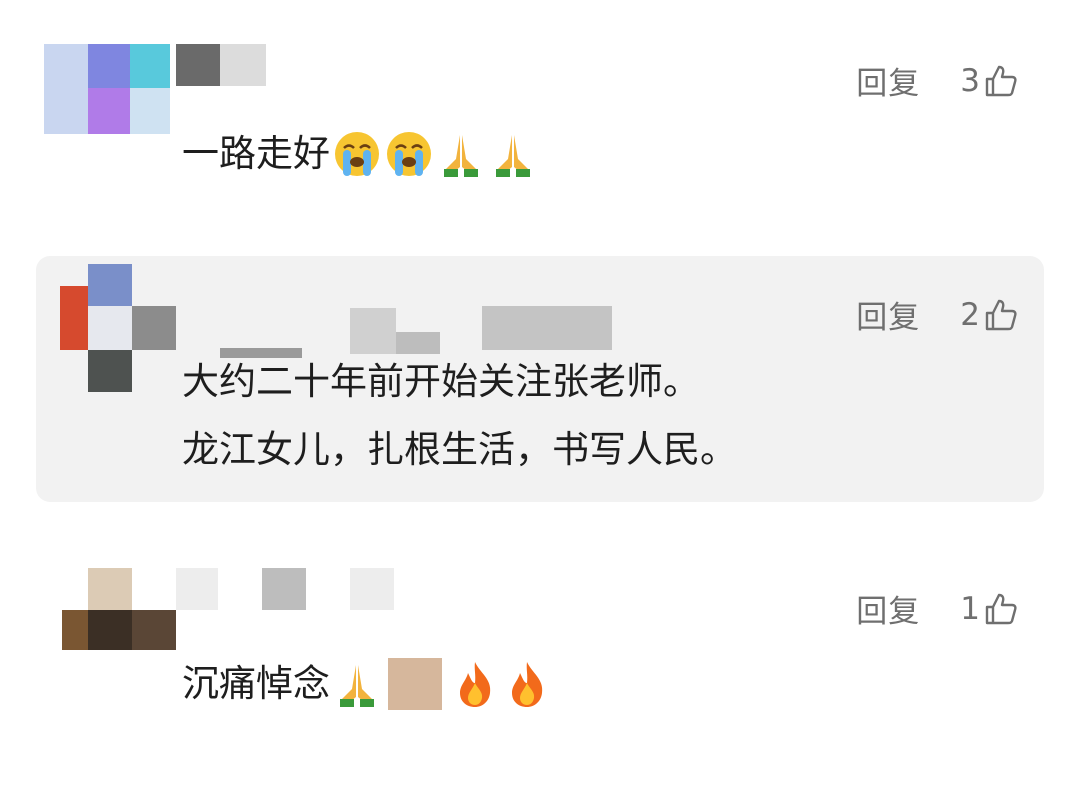  I want to click on comment-body: 沉痛悼念, so click(367, 684).